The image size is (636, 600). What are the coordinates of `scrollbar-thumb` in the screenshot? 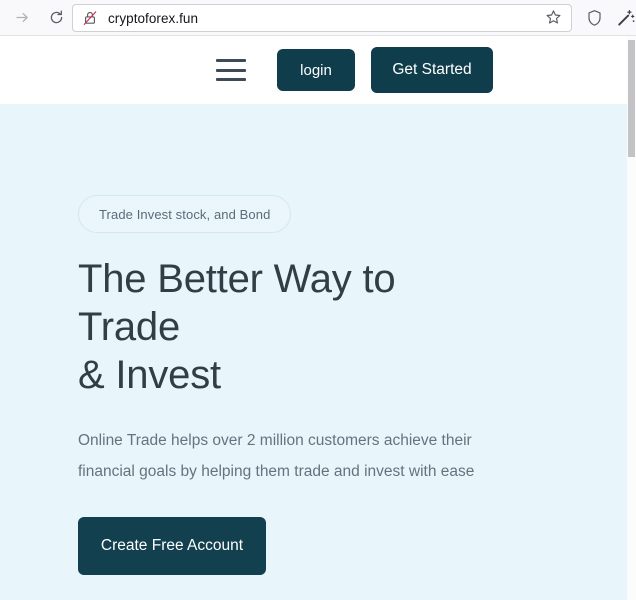 It's located at (631, 98).